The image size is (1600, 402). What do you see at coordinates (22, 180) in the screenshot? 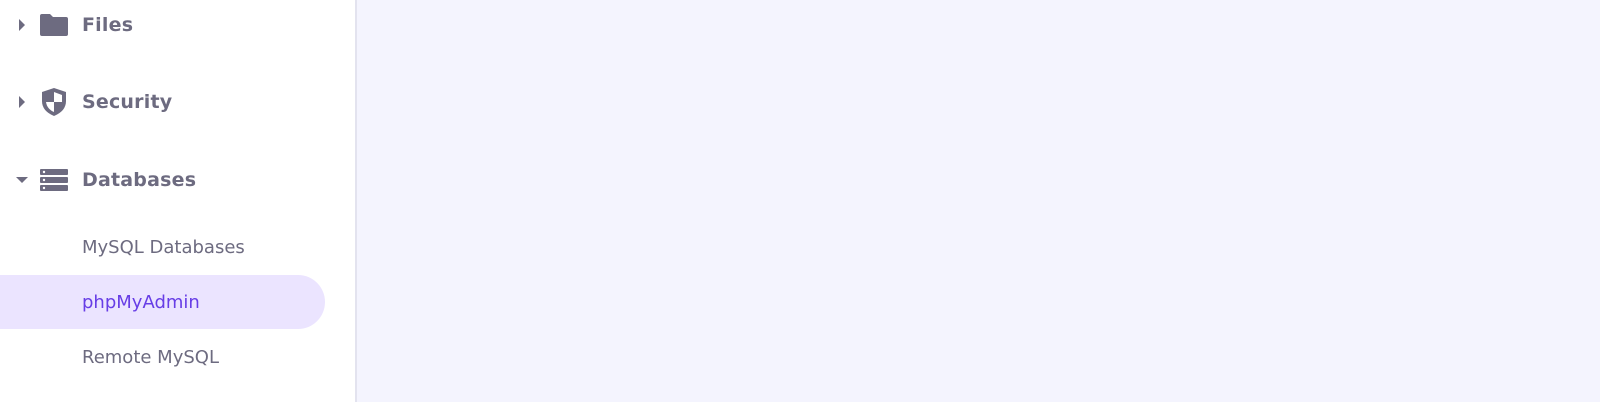
I see `chevron-down-icon` at bounding box center [22, 180].